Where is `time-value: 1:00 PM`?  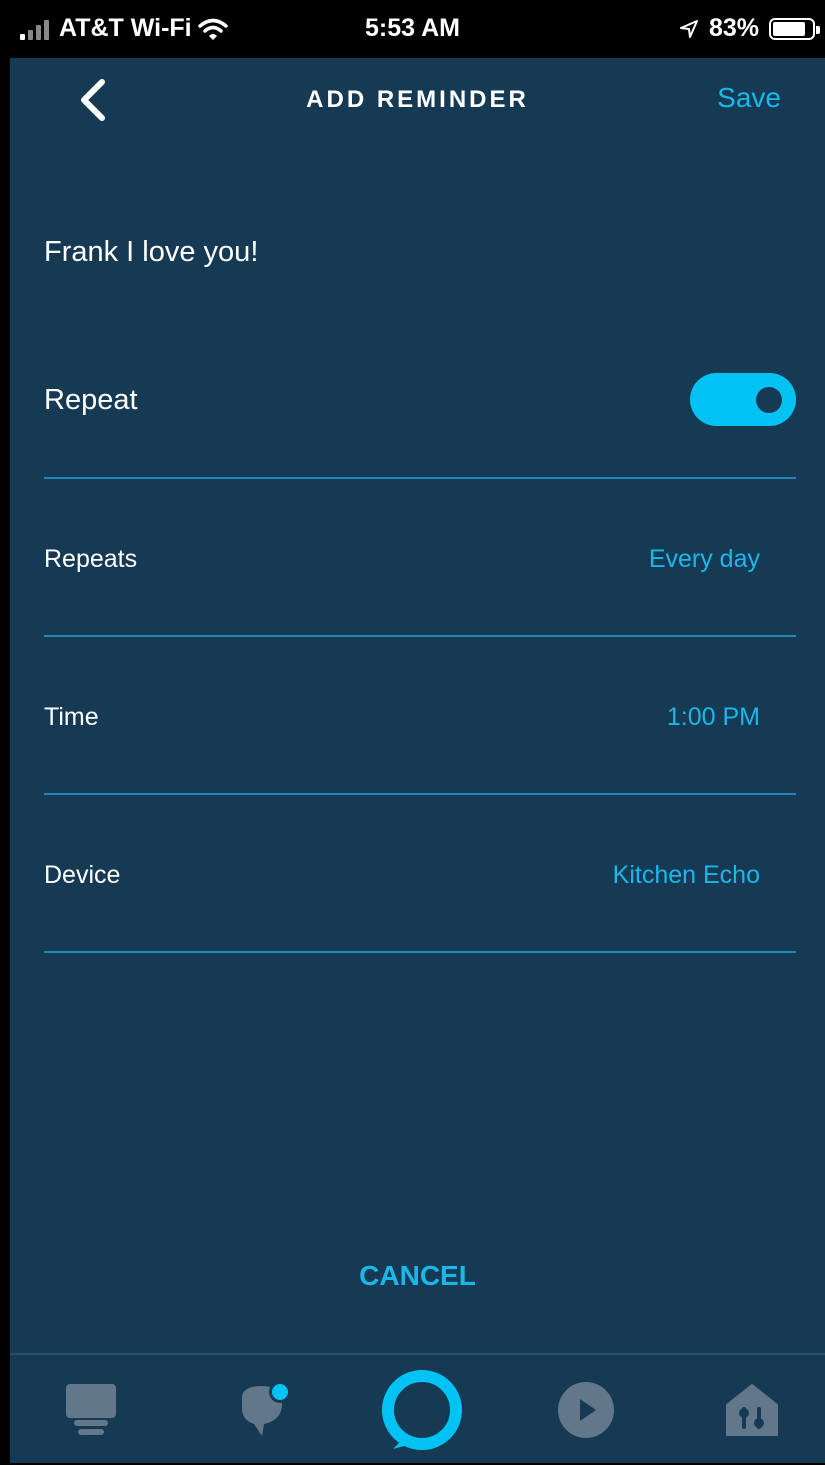 time-value: 1:00 PM is located at coordinates (713, 717).